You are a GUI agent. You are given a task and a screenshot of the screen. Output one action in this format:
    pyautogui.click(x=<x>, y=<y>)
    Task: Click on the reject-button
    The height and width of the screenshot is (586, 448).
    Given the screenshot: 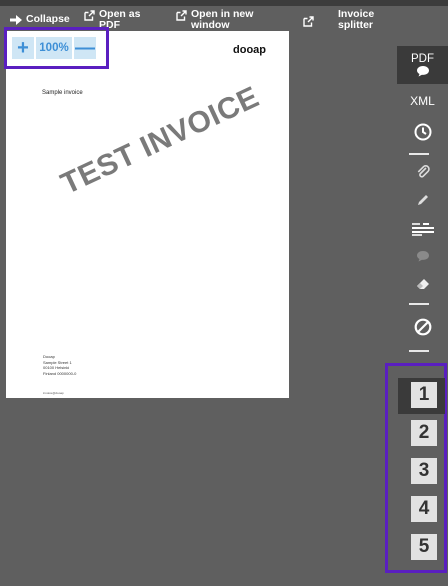 What is the action you would take?
    pyautogui.click(x=422, y=327)
    